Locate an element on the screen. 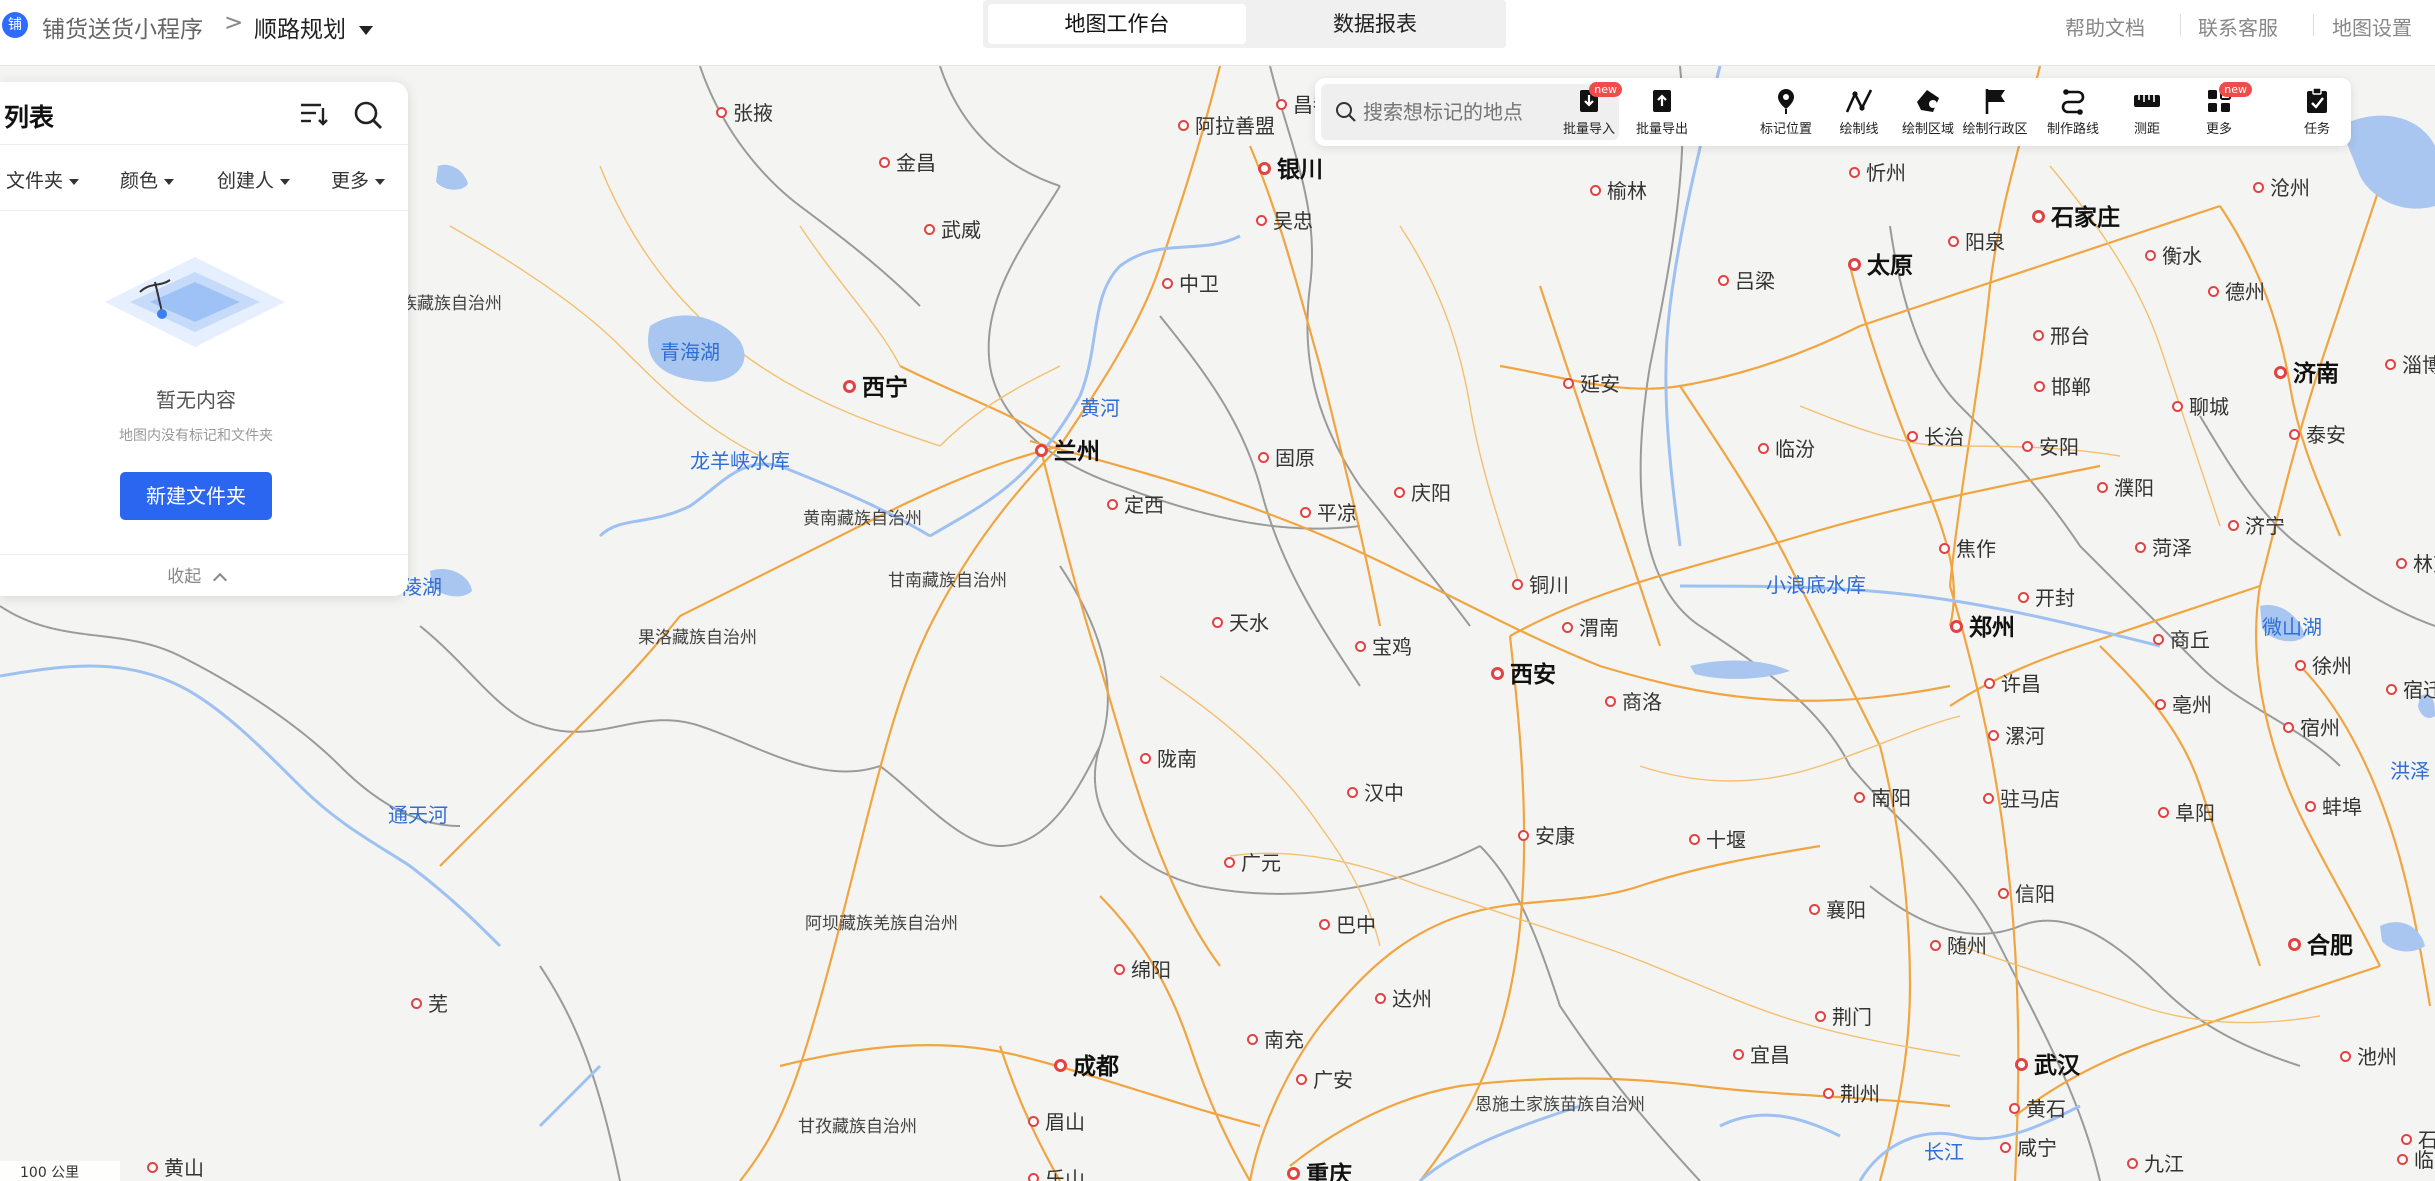 This screenshot has width=2435, height=1181. region-label: 阿坝藏族羌族自治州 is located at coordinates (881, 924).